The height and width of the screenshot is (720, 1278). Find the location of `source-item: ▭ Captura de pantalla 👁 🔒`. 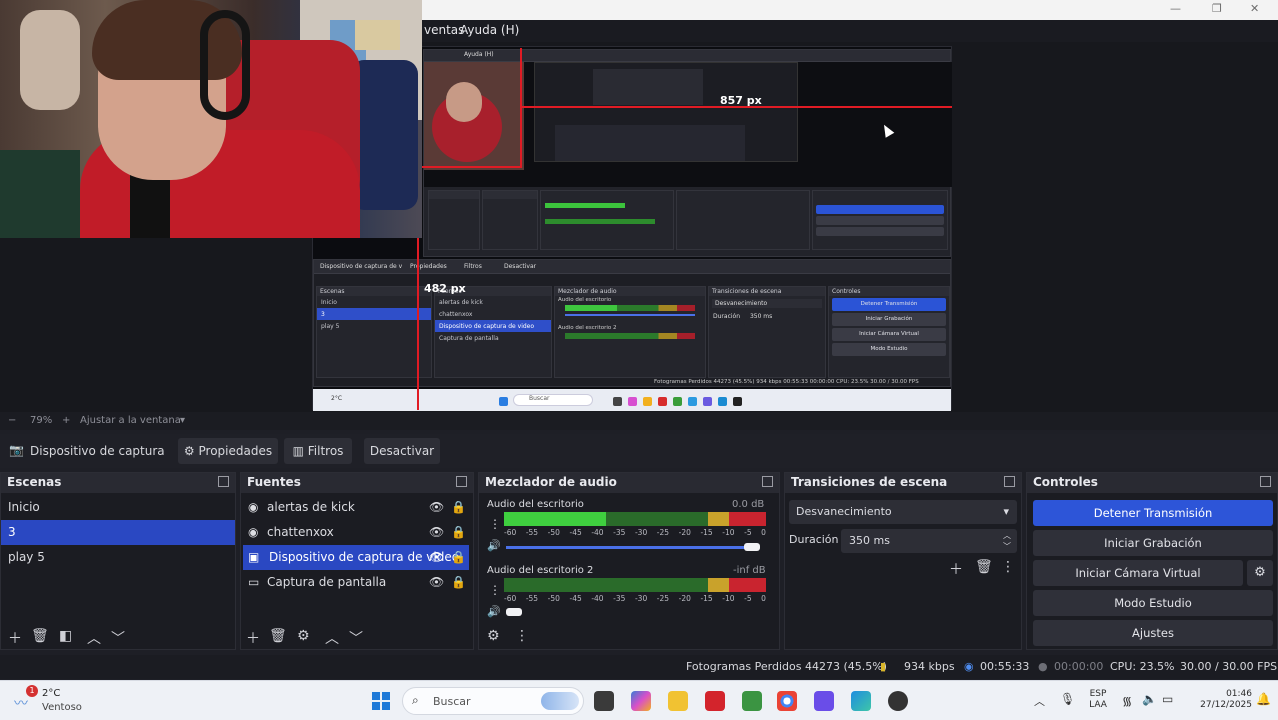

source-item: ▭ Captura de pantalla 👁 🔒 is located at coordinates (357, 582).